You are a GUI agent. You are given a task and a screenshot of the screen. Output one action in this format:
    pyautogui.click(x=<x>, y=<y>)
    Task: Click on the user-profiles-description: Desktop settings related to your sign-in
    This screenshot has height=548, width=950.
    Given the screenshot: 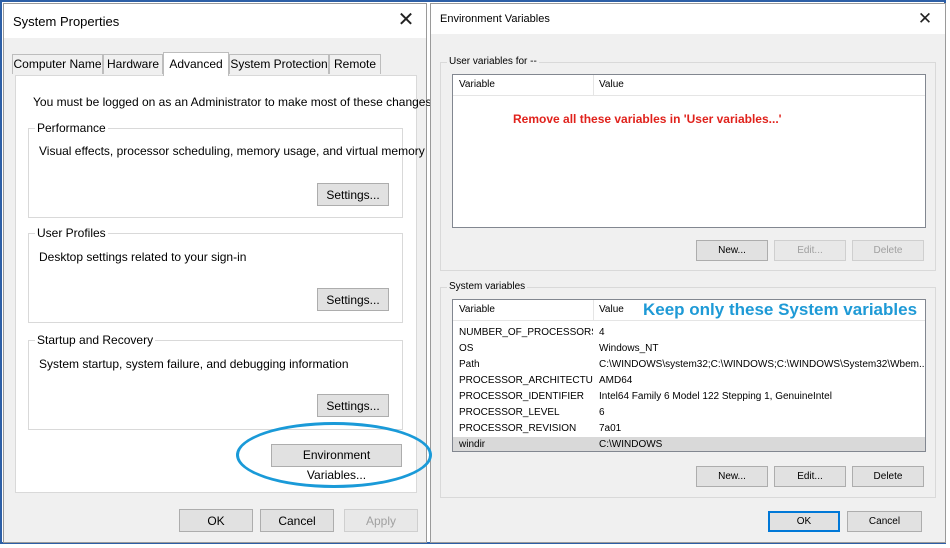 What is the action you would take?
    pyautogui.click(x=143, y=257)
    